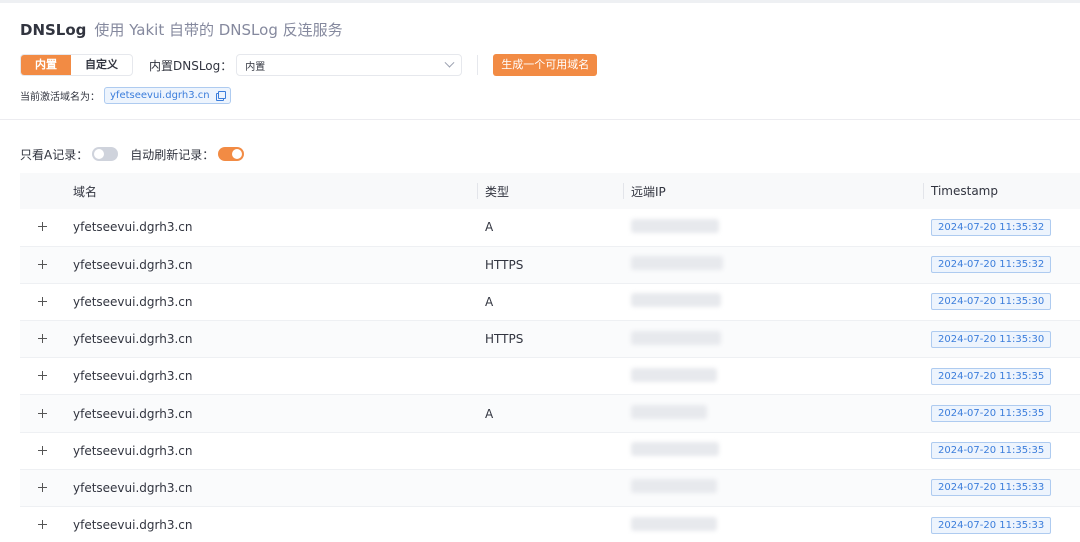 This screenshot has width=1080, height=542. Describe the element at coordinates (349, 65) in the screenshot. I see `dnslog-select: 内置` at that location.